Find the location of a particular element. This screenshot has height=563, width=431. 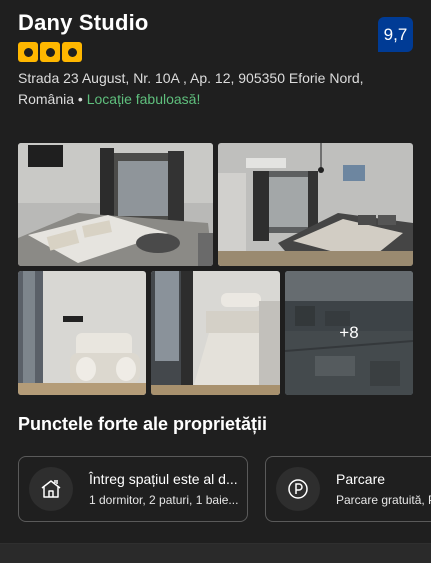

highlights-title: Punctele forte ale proprietății is located at coordinates (143, 424).